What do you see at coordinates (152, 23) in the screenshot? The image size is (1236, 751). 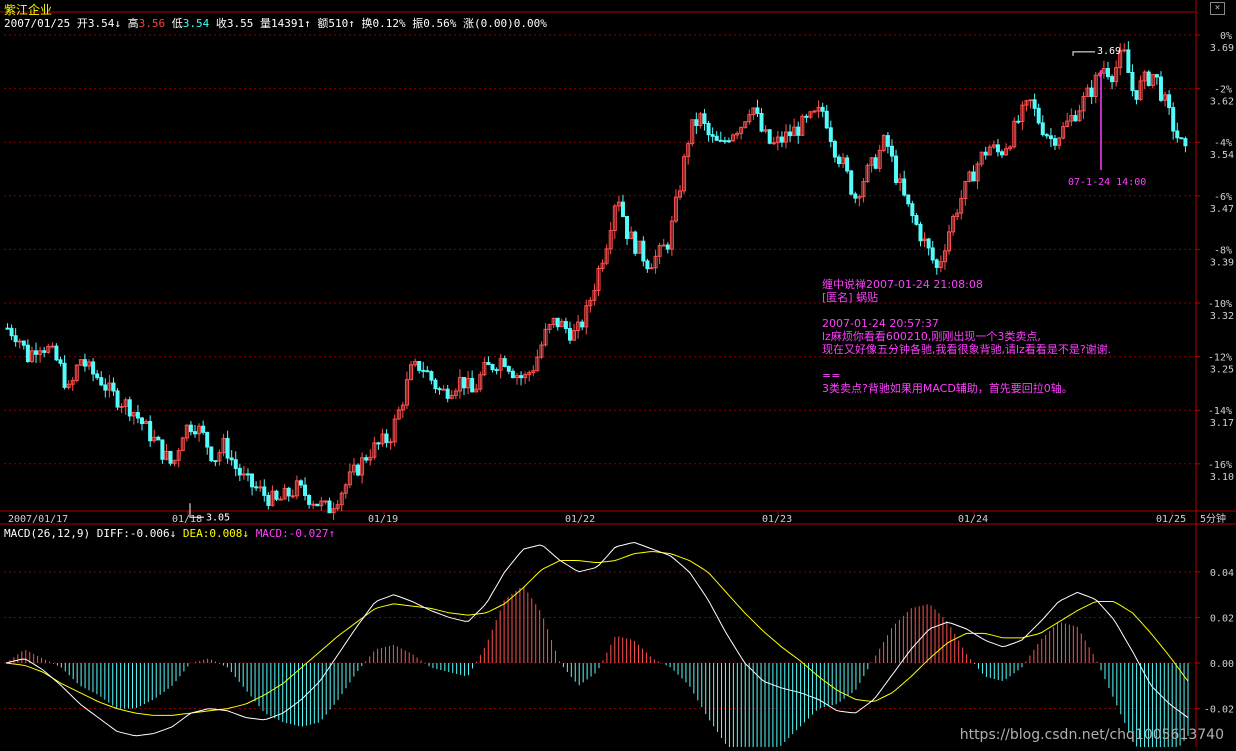 I see `quote-field-value: 3.56` at bounding box center [152, 23].